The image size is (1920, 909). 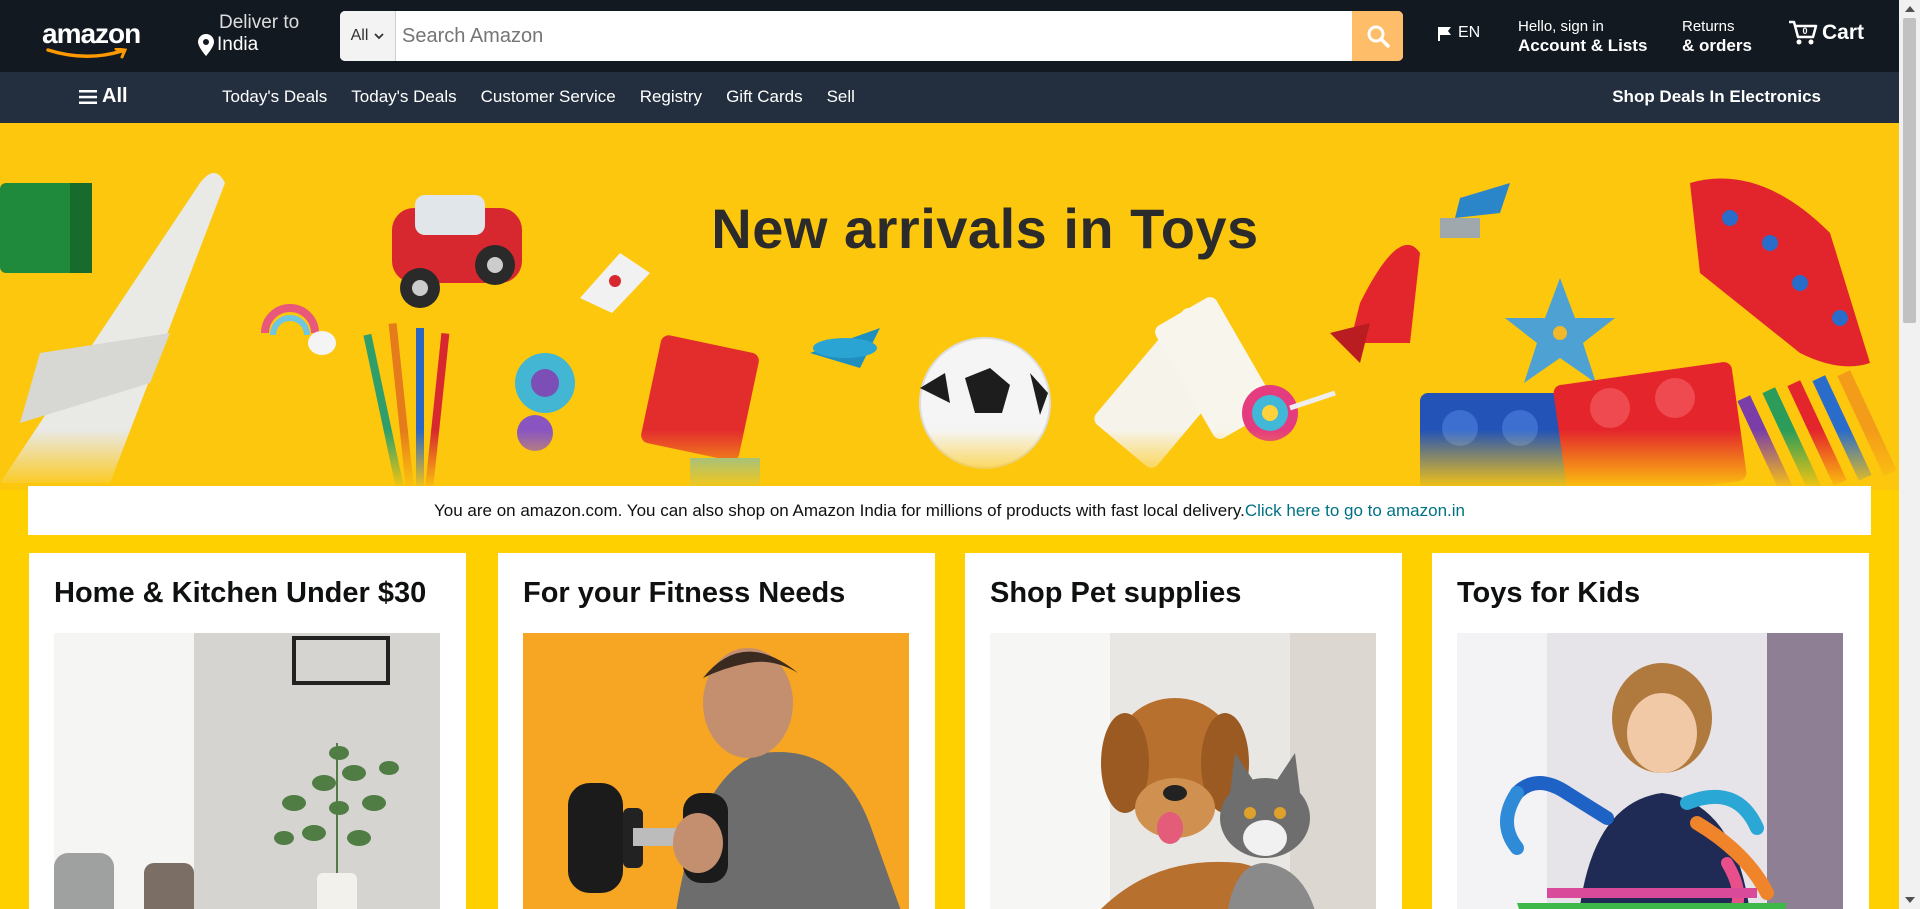 I want to click on shop-deals-electronics-link: Shop Deals In Electronics, so click(x=1716, y=97).